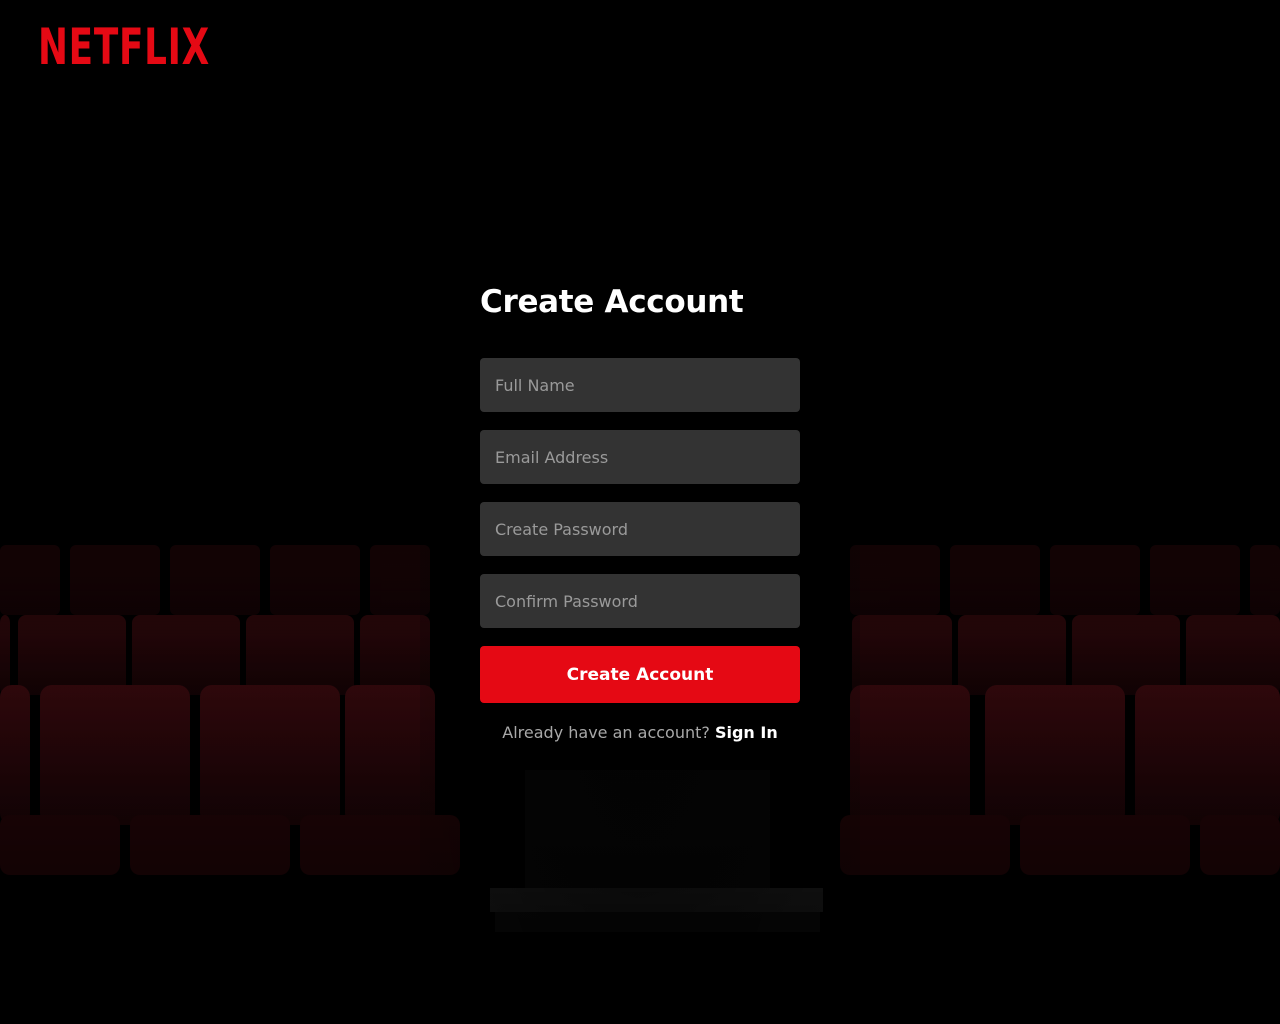  Describe the element at coordinates (612, 302) in the screenshot. I see `page-title: Create Account` at that location.